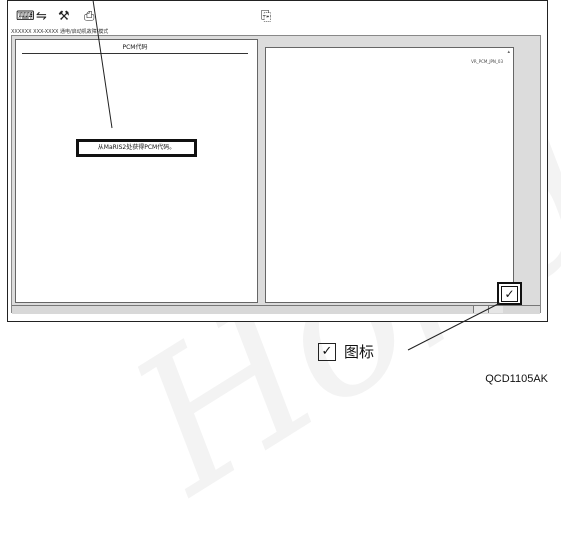 The width and height of the screenshot is (561, 535). I want to click on figure-id: QCD1105AK, so click(516, 379).